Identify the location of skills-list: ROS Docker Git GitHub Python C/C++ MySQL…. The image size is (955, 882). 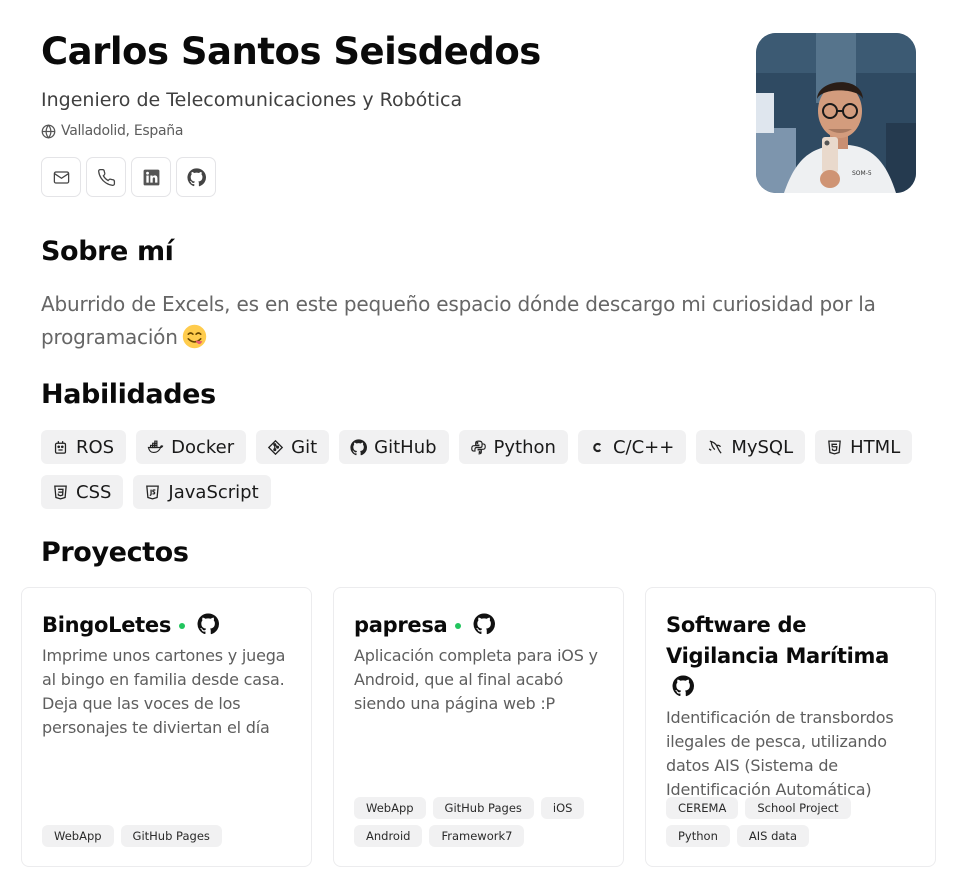
(481, 469).